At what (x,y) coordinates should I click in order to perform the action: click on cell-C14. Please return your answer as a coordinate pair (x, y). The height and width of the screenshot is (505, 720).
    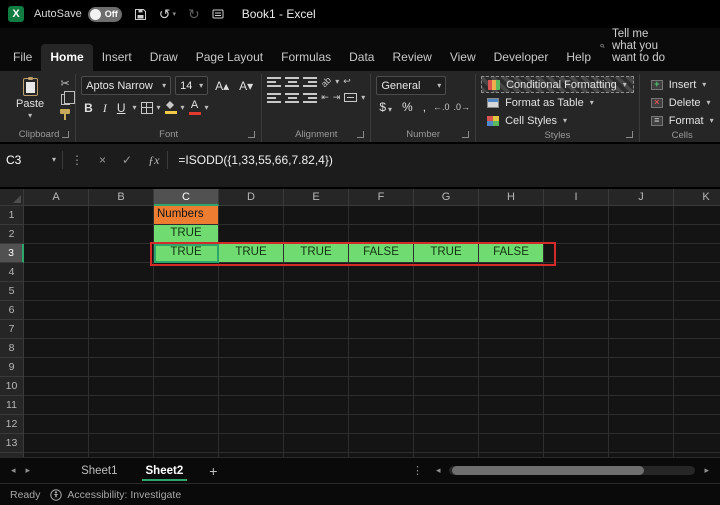
    Looking at the image, I should click on (186, 455).